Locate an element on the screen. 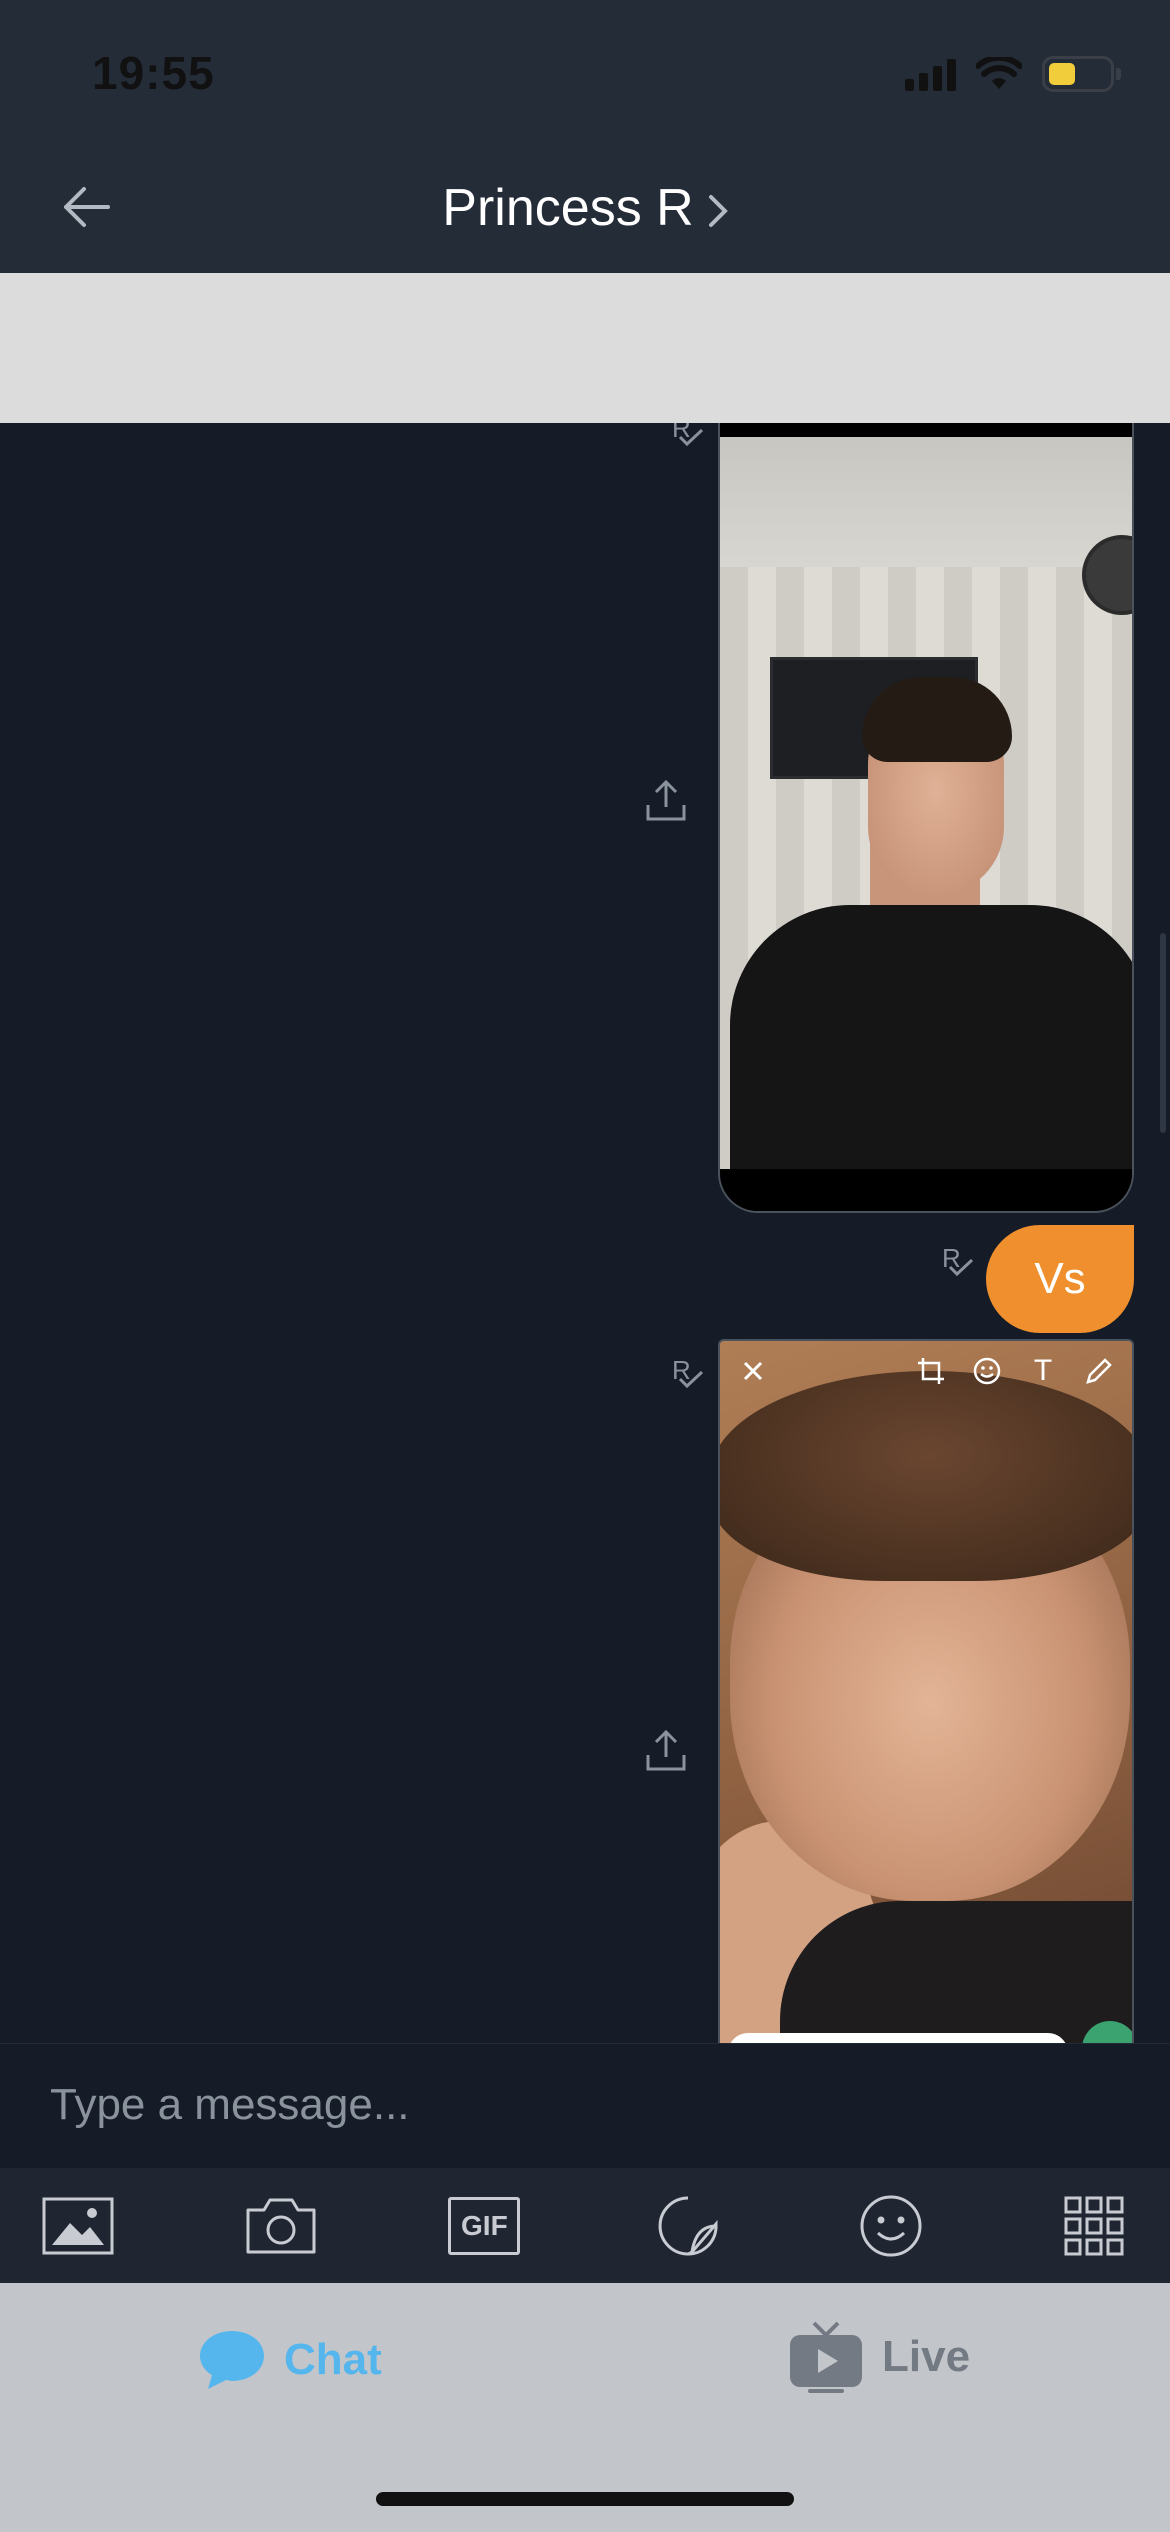 This screenshot has height=2532, width=1170. image-message-2: T is located at coordinates (926, 1691).